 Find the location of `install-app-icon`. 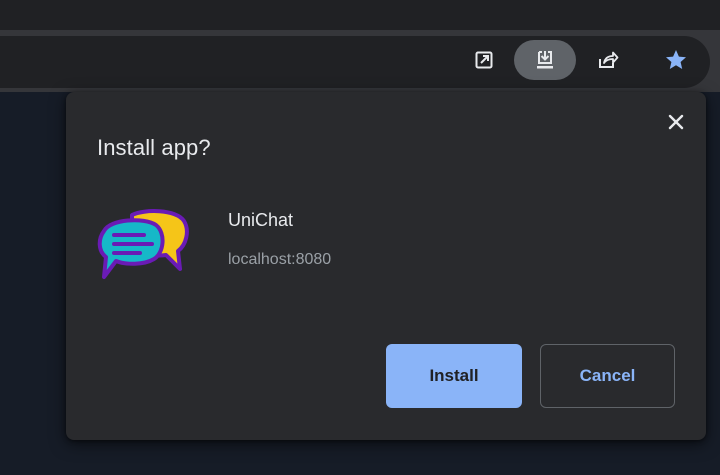

install-app-icon is located at coordinates (545, 60).